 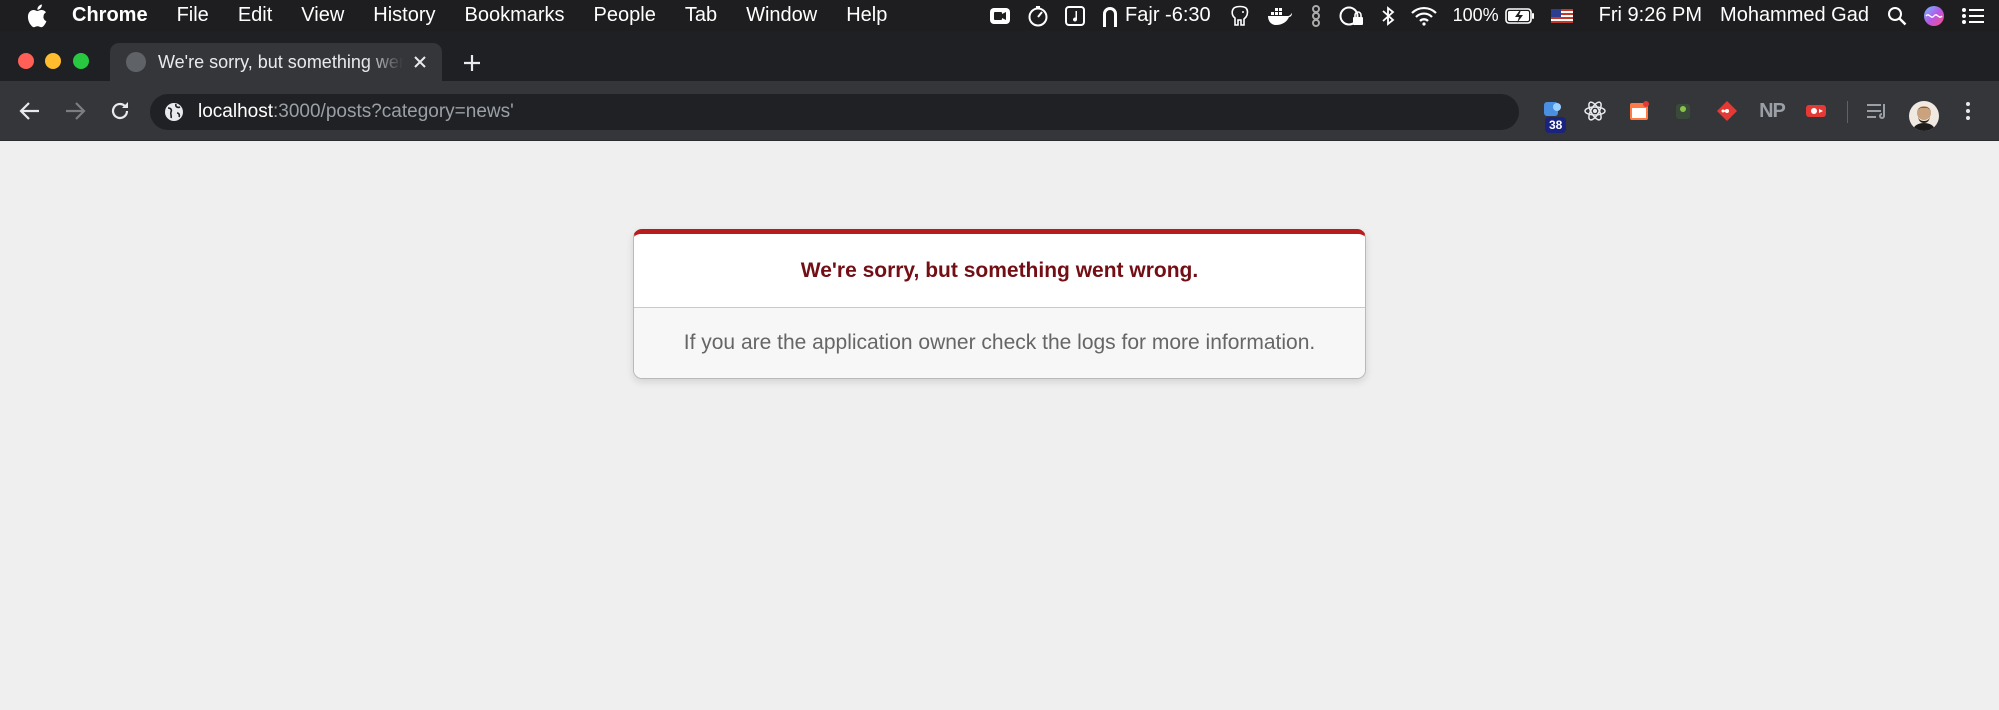 I want to click on tab-title: We're sorry, but something went wrong, so click(x=280, y=61).